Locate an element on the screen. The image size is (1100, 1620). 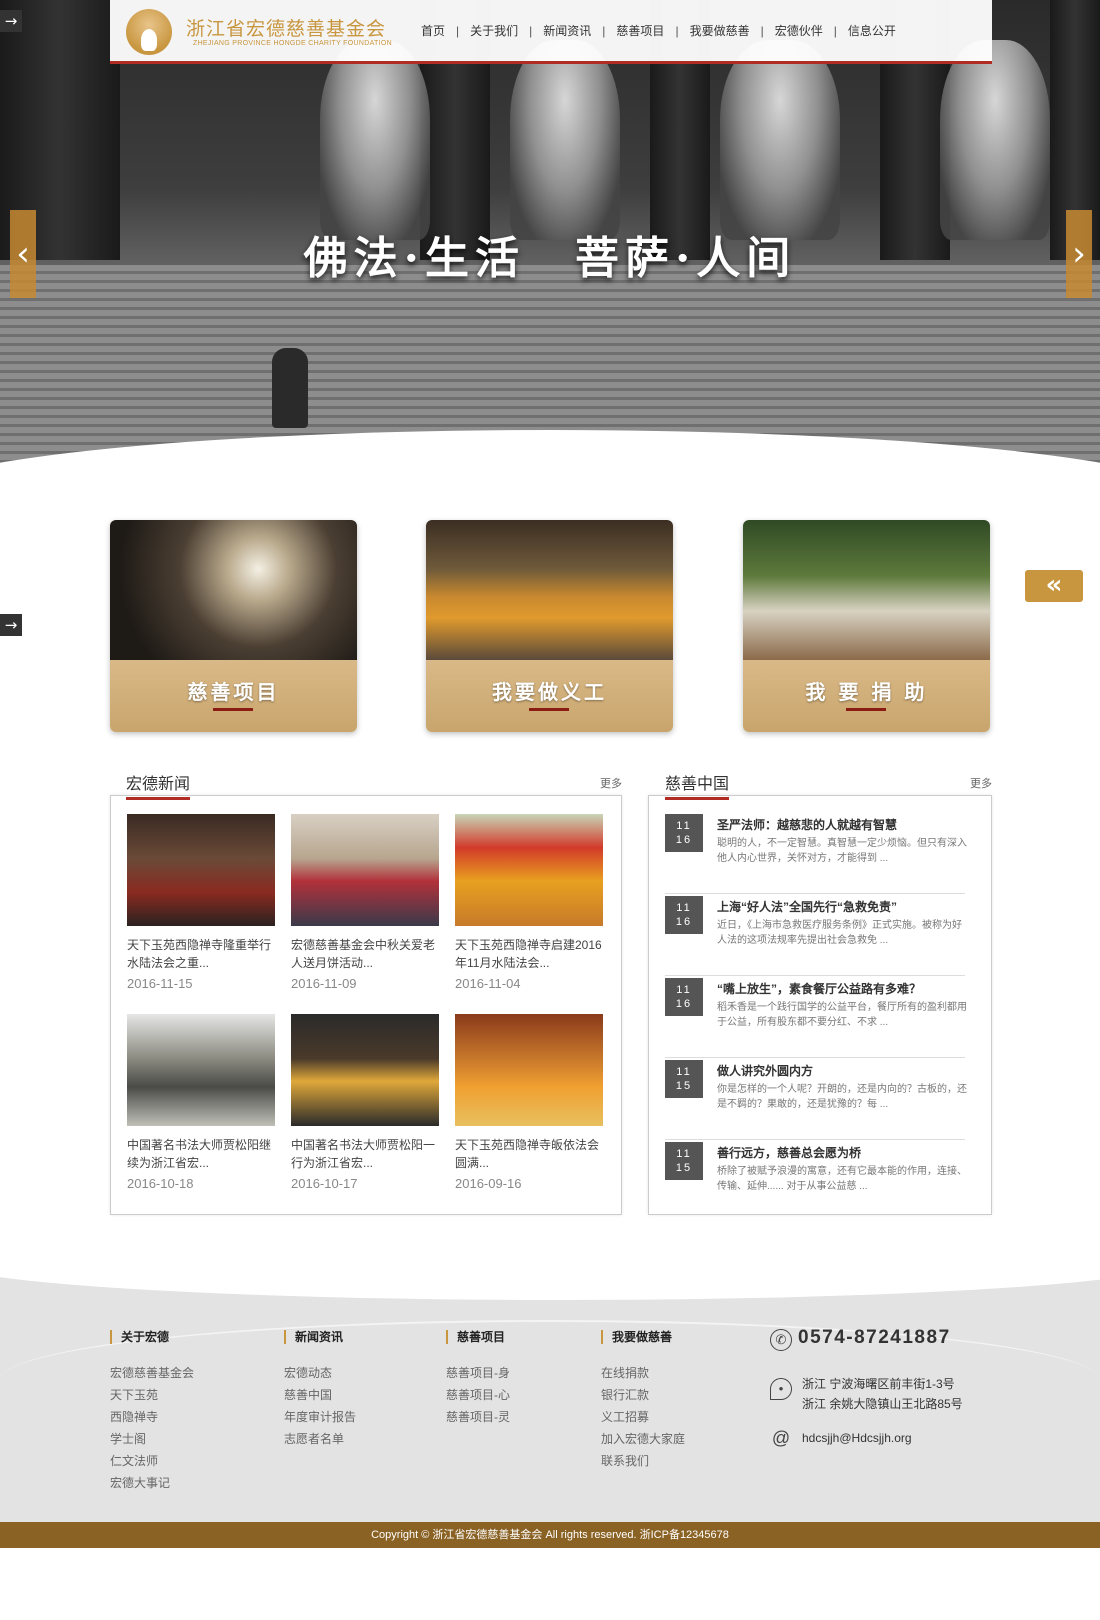
footer-link: 志愿者名单 is located at coordinates (320, 1439).